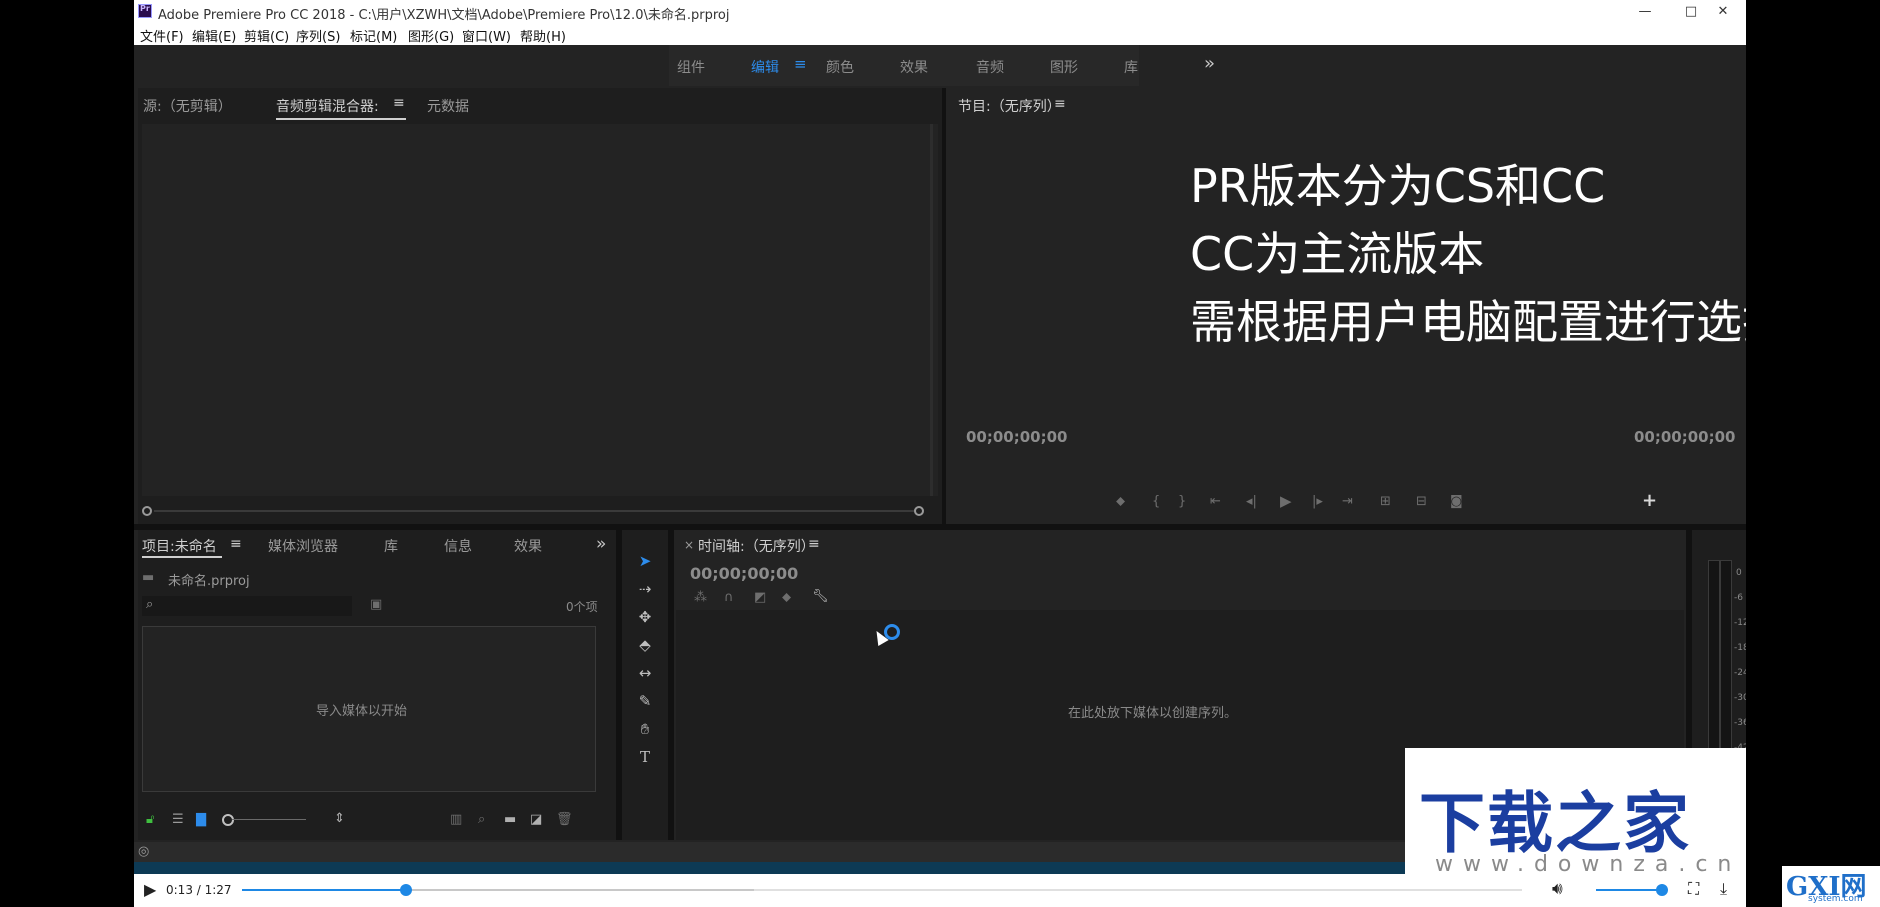  Describe the element at coordinates (729, 597) in the screenshot. I see `linked-selection-icon: ∩` at that location.